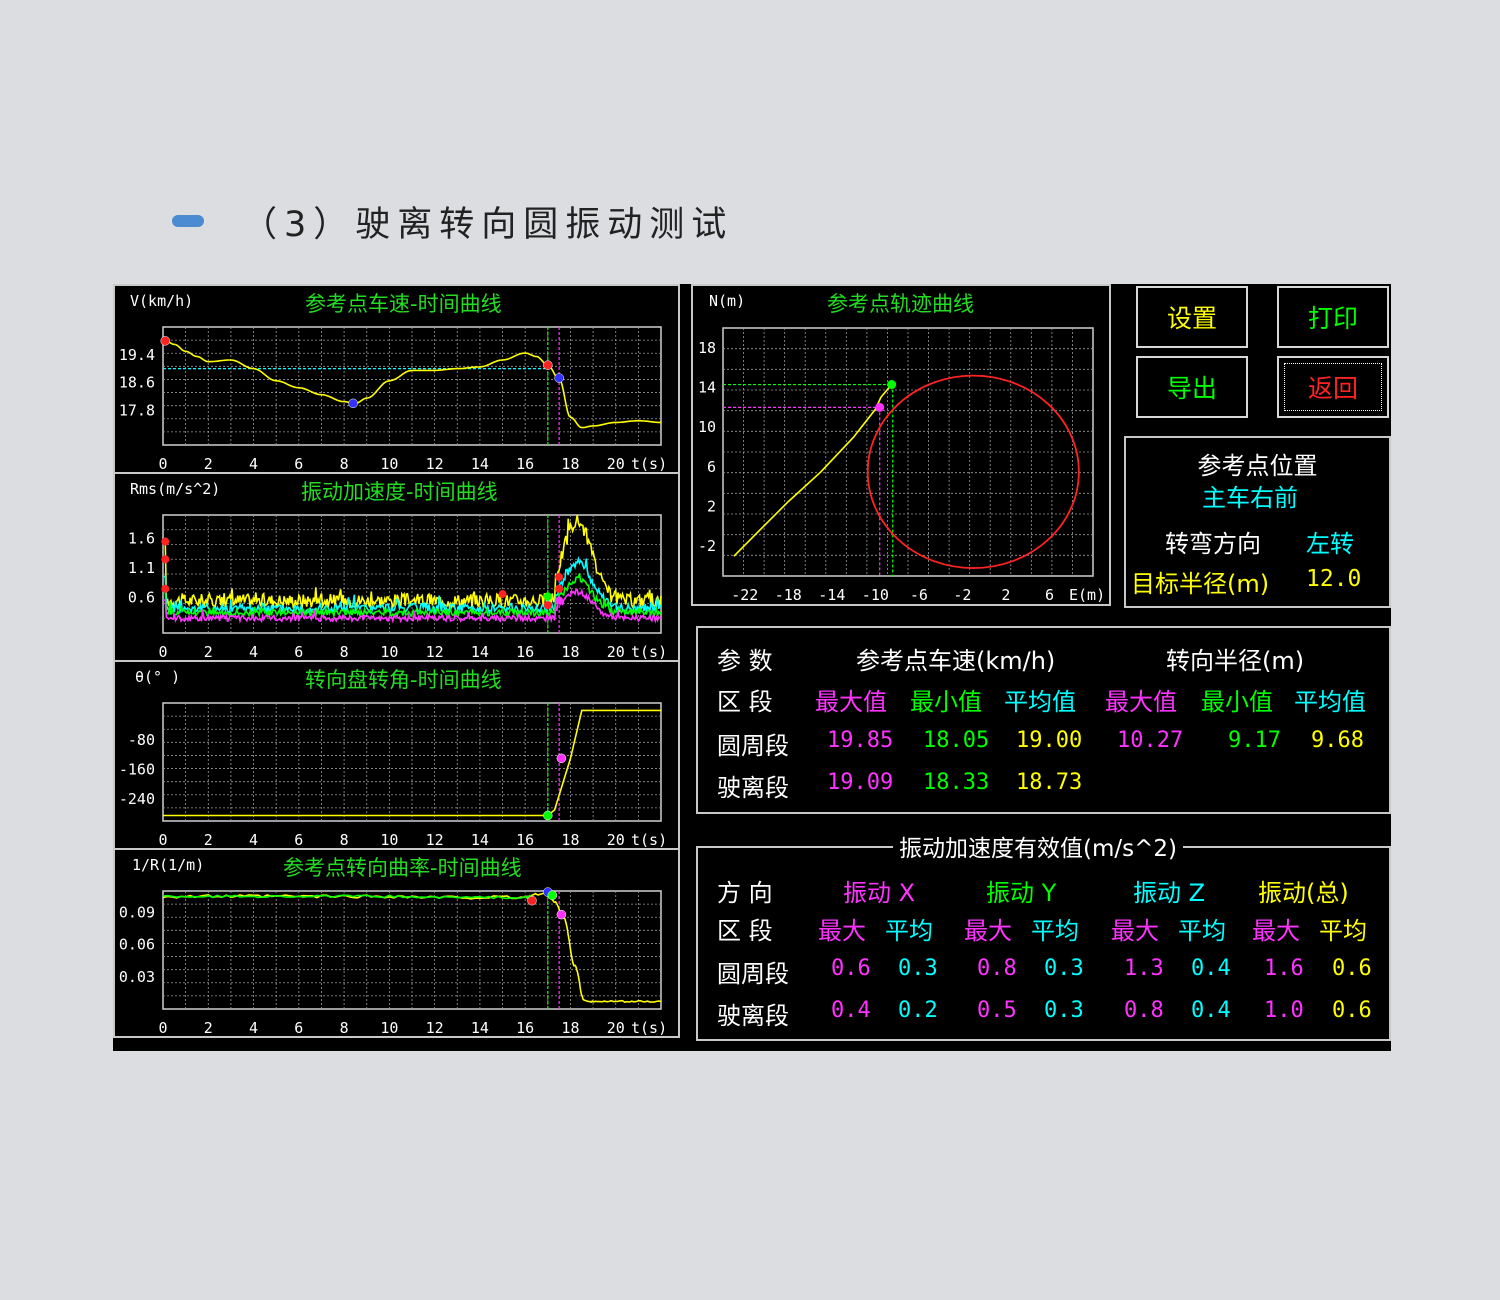  Describe the element at coordinates (956, 740) in the screenshot. I see `speed-table-cell: 18.05` at that location.